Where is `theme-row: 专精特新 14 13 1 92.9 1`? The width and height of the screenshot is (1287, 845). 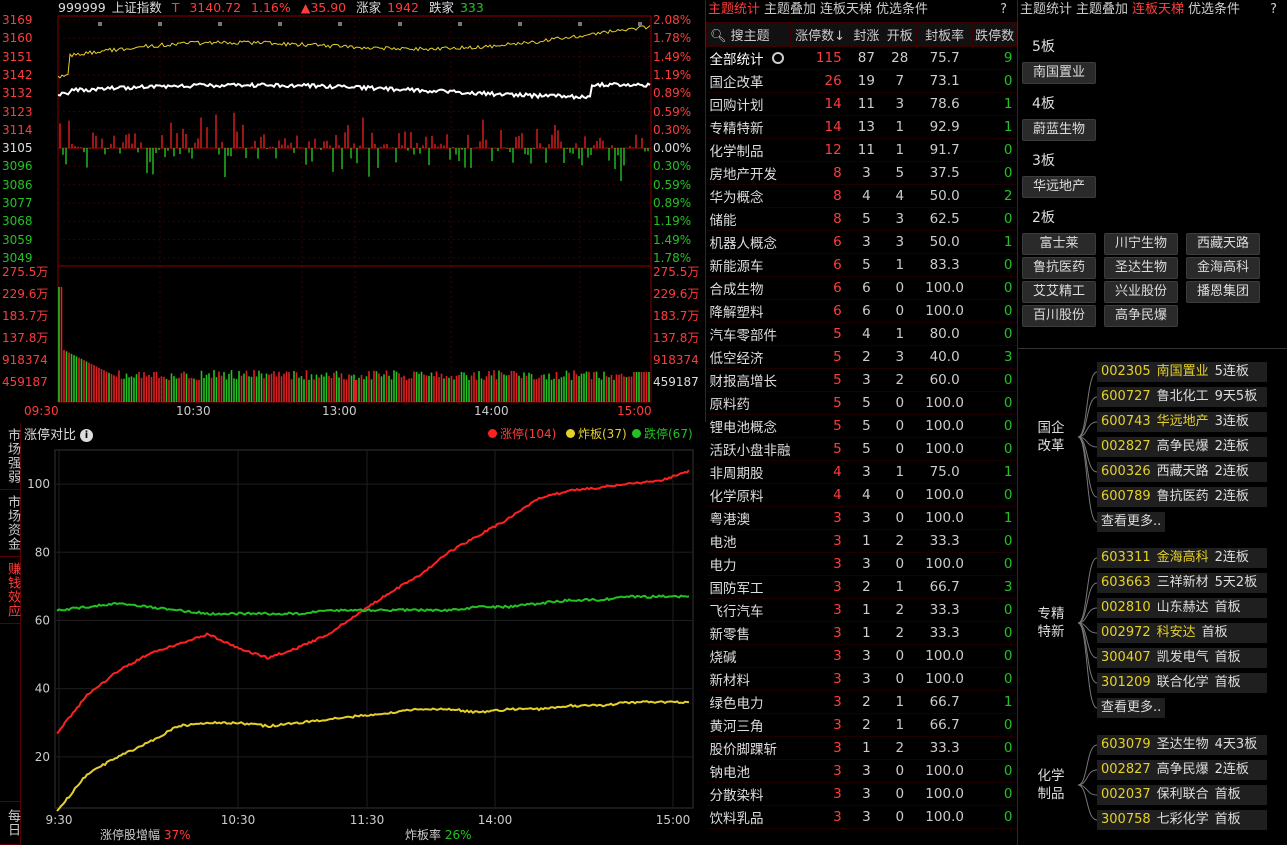 theme-row: 专精特新 14 13 1 92.9 1 is located at coordinates (861, 127).